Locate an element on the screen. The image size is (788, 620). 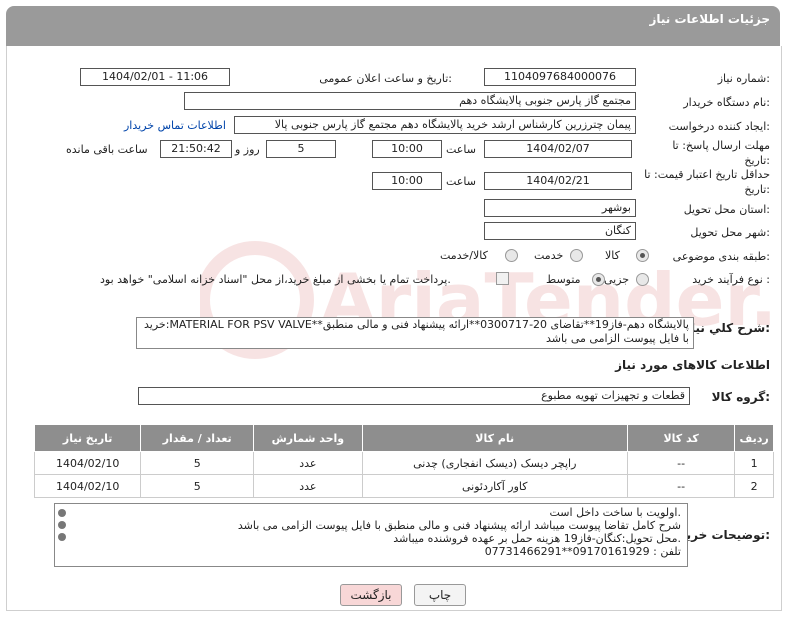
category-both-label: کالا/خدمت is located at coordinates (464, 255).